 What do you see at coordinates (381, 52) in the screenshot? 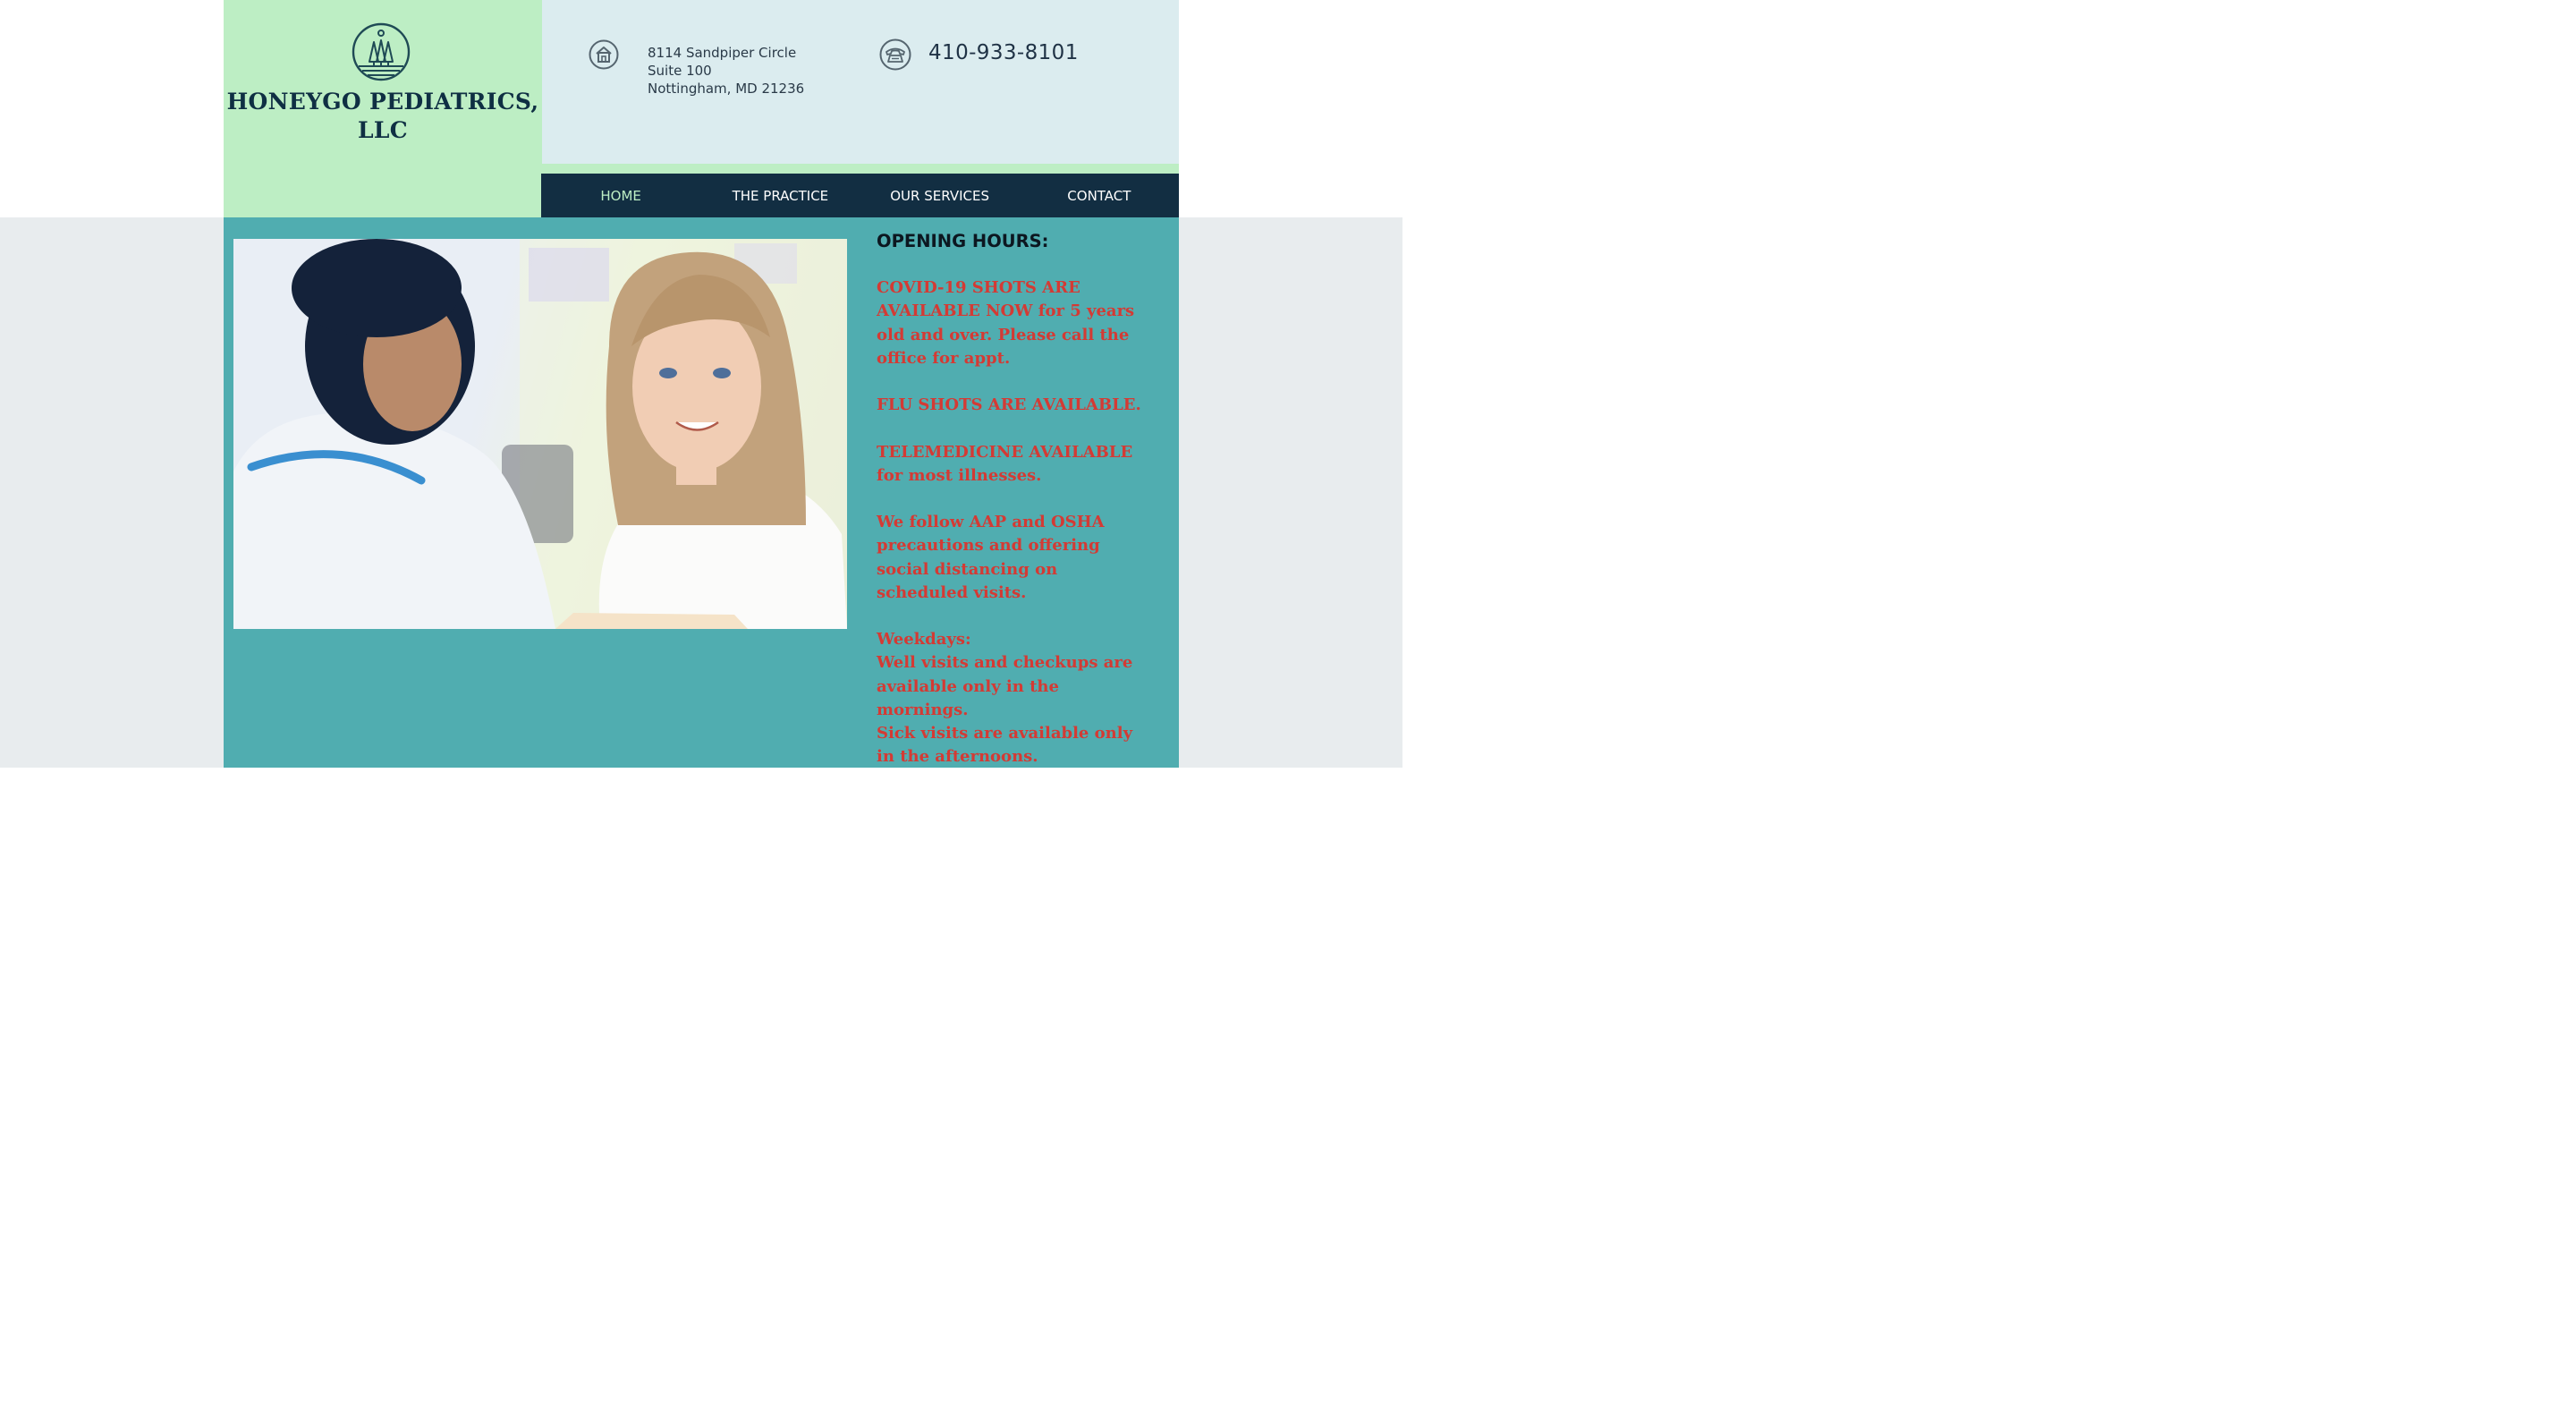
I see `three-trees-circle-icon` at bounding box center [381, 52].